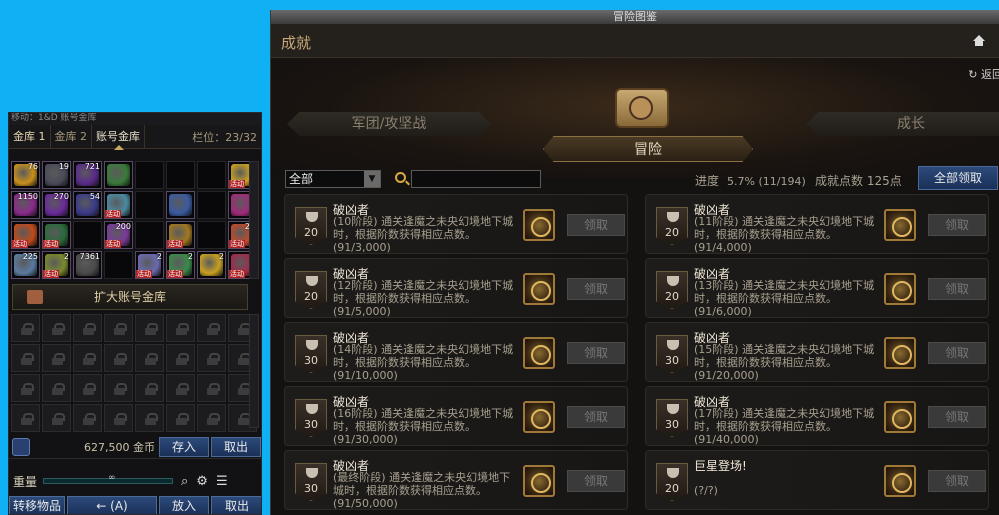 The width and height of the screenshot is (999, 515). What do you see at coordinates (25, 175) in the screenshot?
I see `inventory-item: 76` at bounding box center [25, 175].